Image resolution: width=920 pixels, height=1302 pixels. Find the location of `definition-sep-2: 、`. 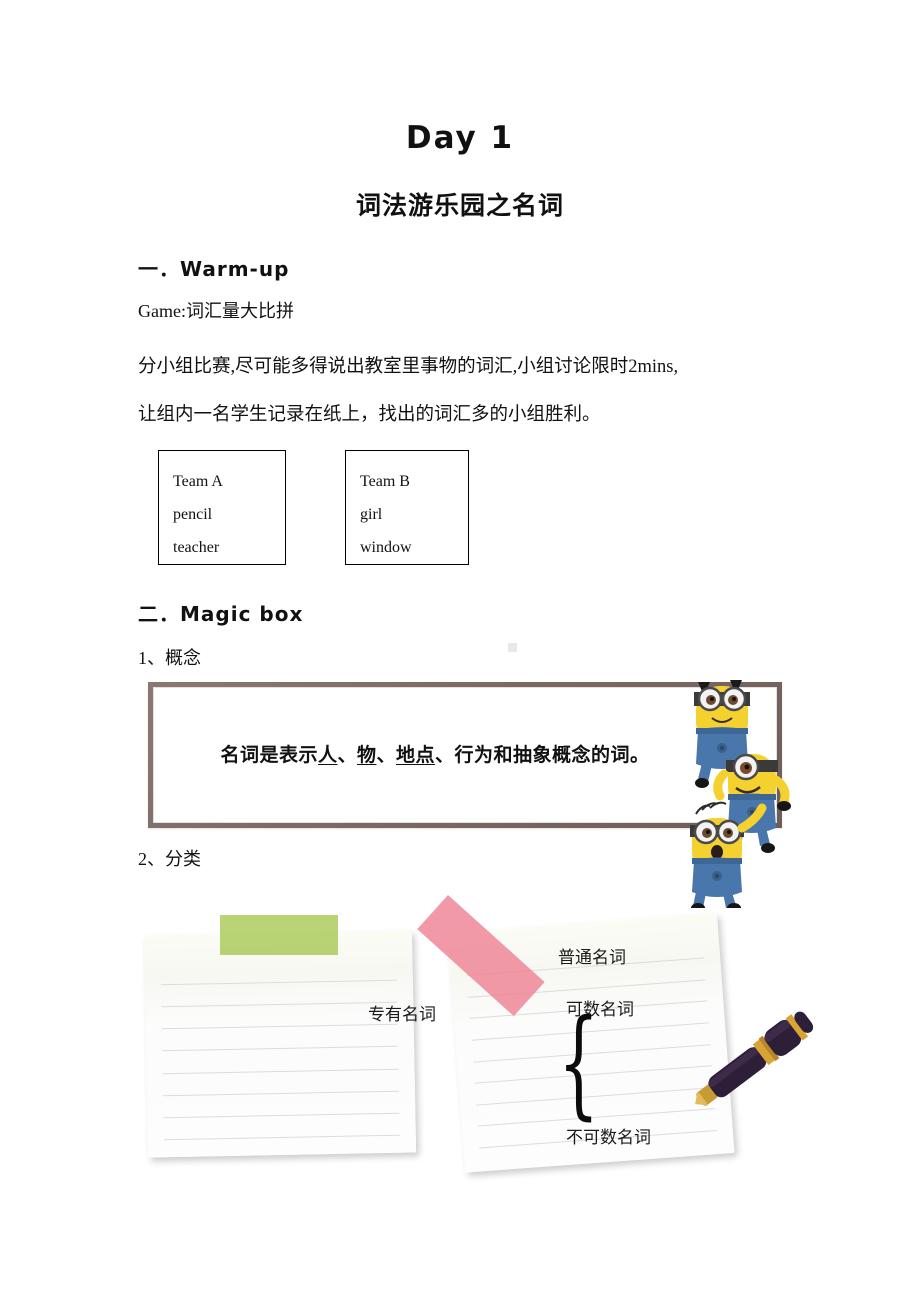

definition-sep-2: 、 is located at coordinates (386, 754).